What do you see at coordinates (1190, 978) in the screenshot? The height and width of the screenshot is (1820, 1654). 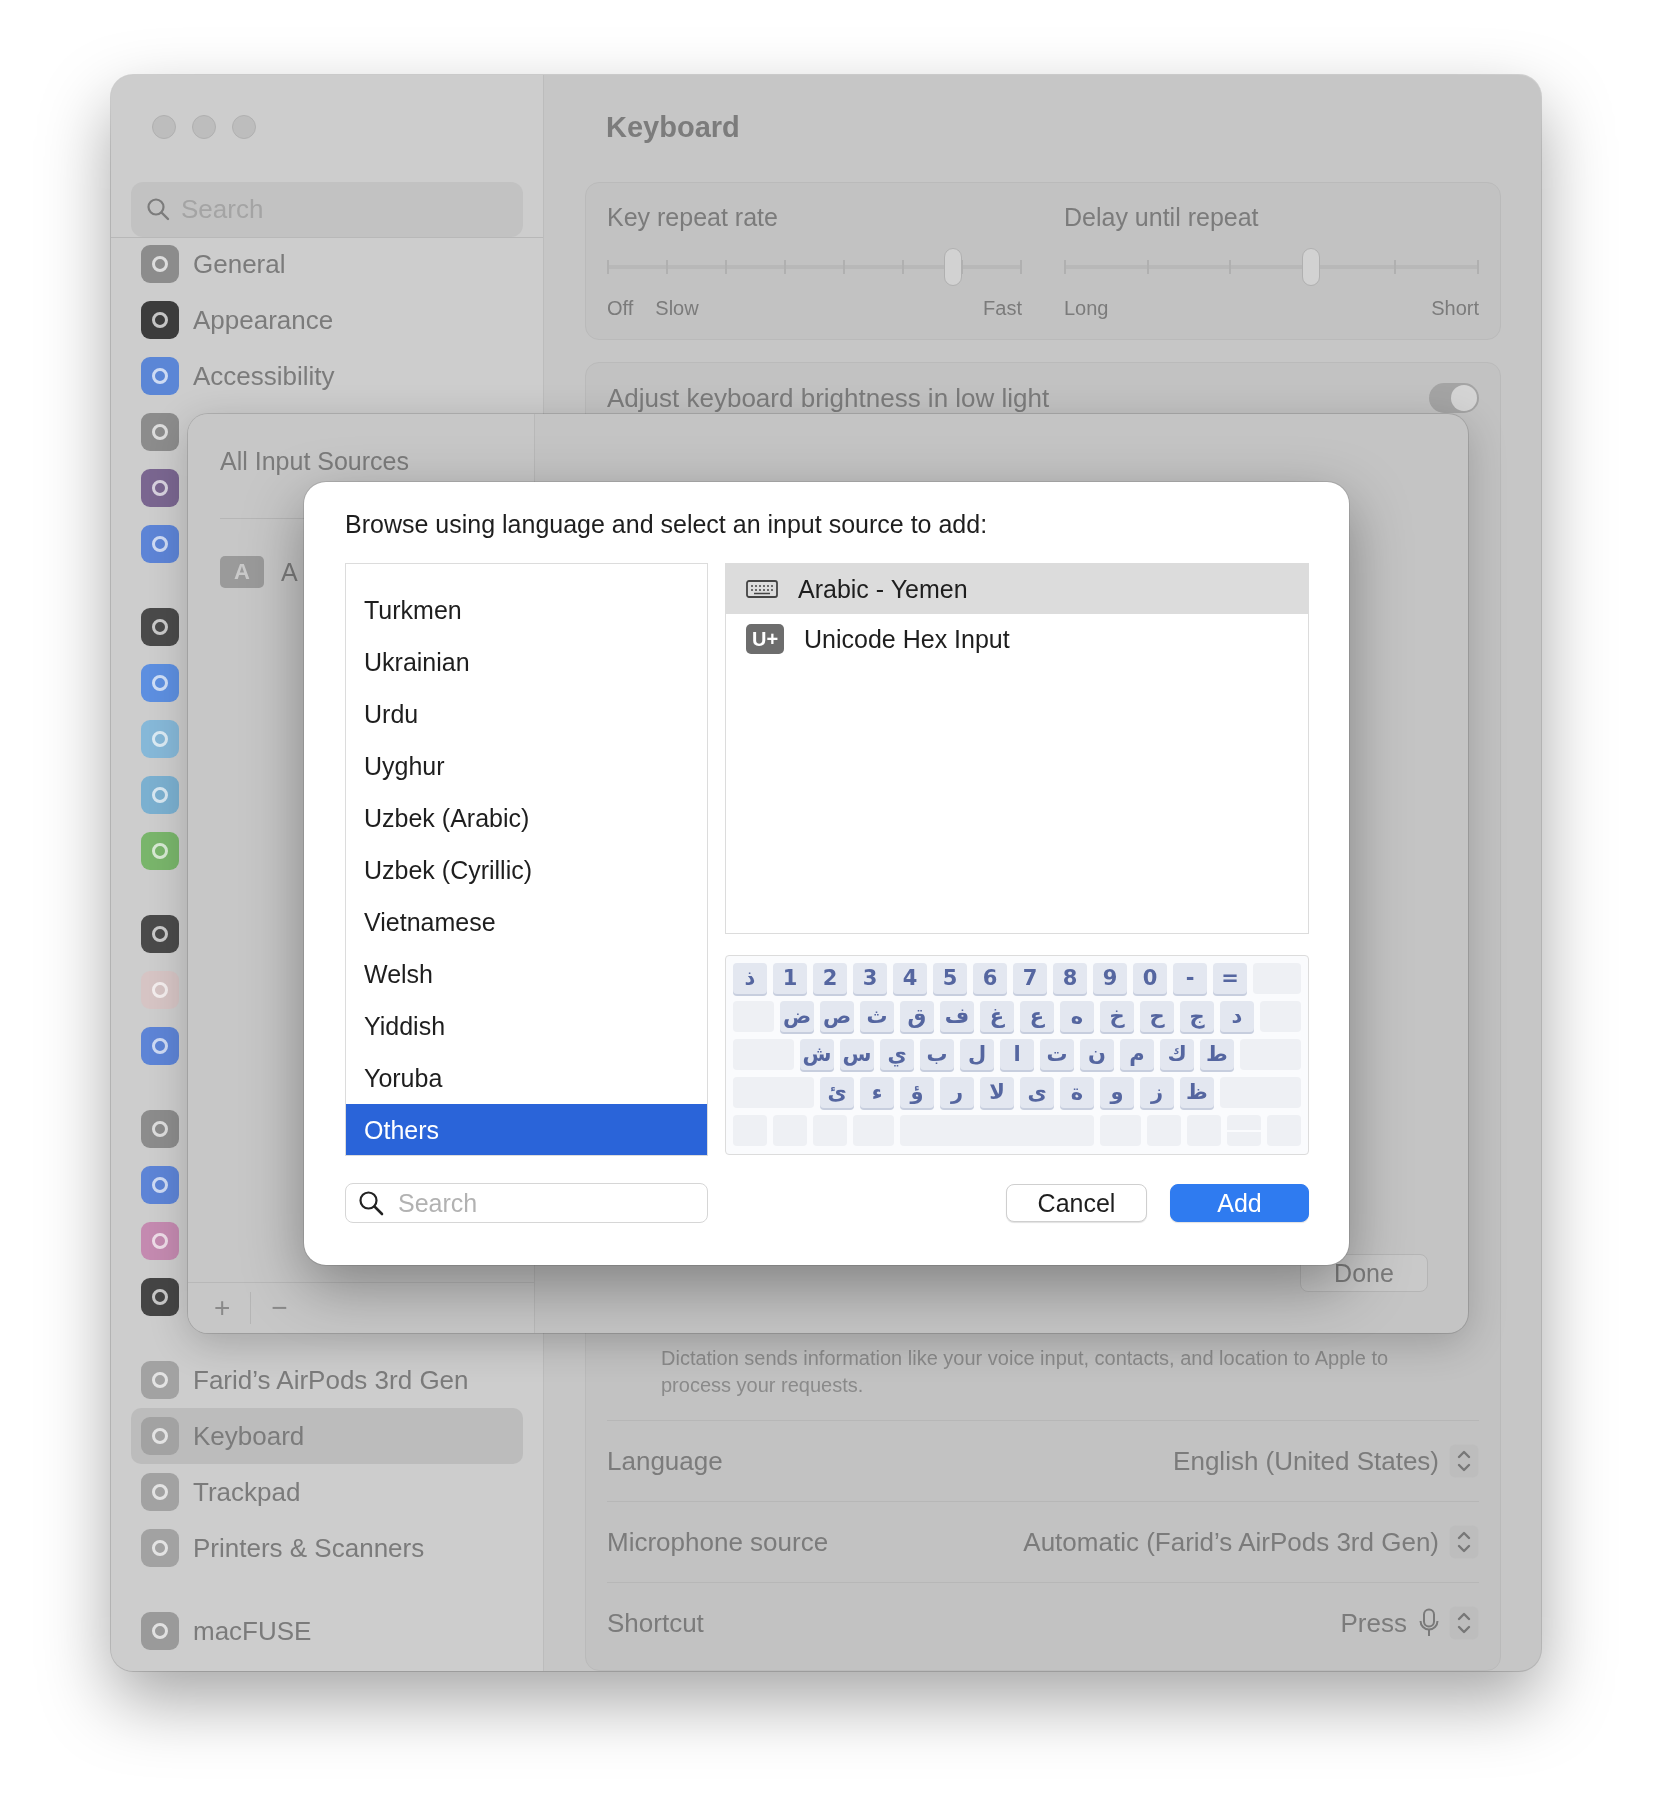 I see `key: -` at bounding box center [1190, 978].